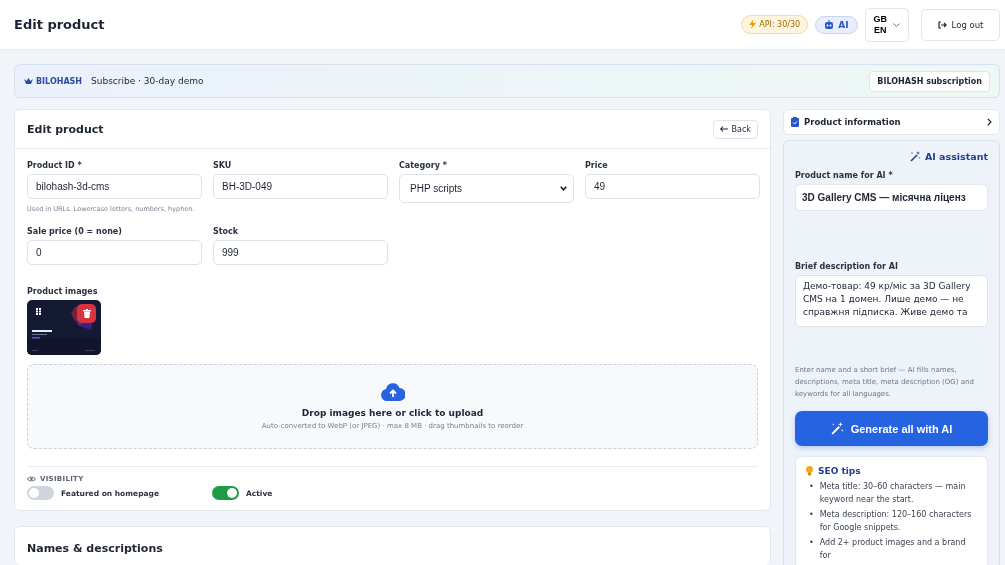  What do you see at coordinates (31, 479) in the screenshot?
I see `eye-icon` at bounding box center [31, 479].